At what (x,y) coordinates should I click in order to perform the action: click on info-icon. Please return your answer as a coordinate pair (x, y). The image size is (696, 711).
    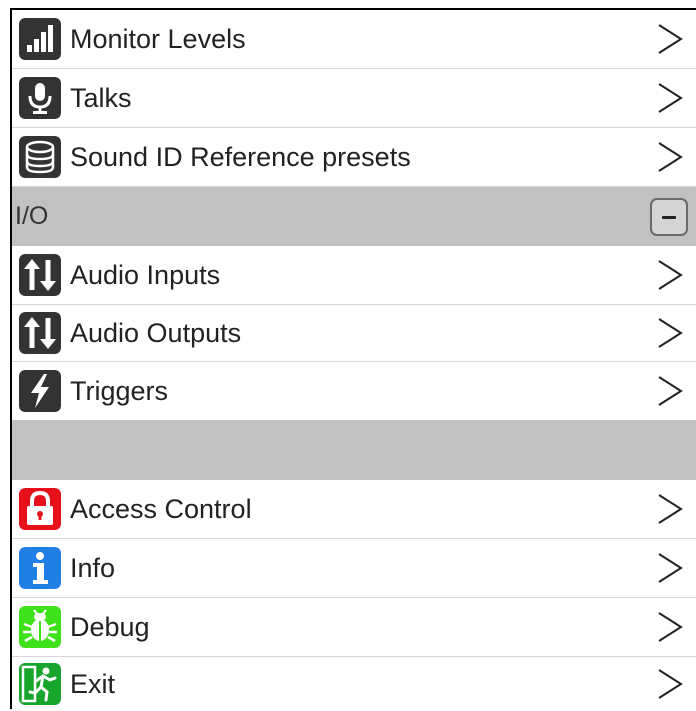
    Looking at the image, I should click on (40, 568).